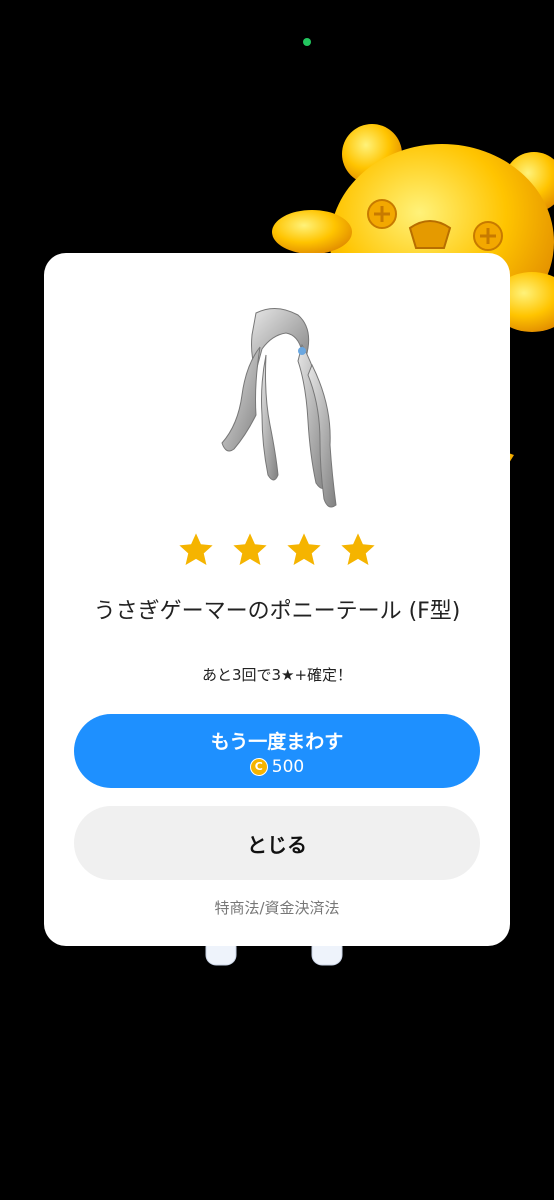  Describe the element at coordinates (279, 408) in the screenshot. I see `ponytail-hair-item-image` at that location.